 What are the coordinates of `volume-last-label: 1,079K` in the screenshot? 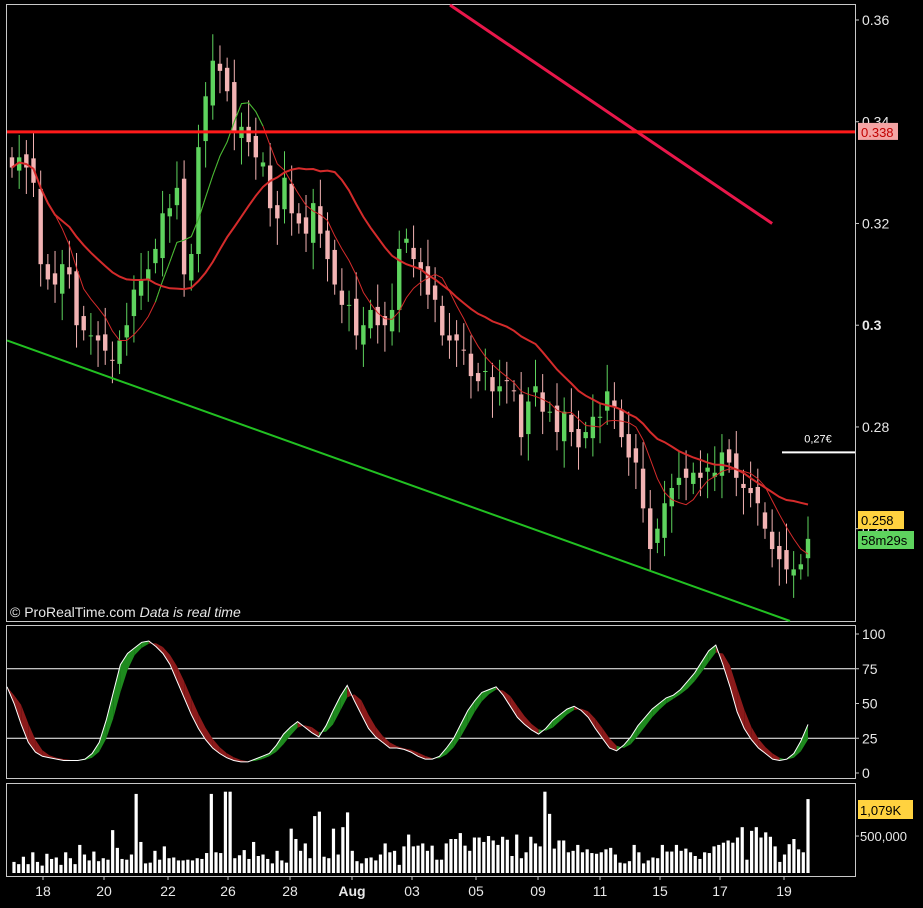 It's located at (881, 810).